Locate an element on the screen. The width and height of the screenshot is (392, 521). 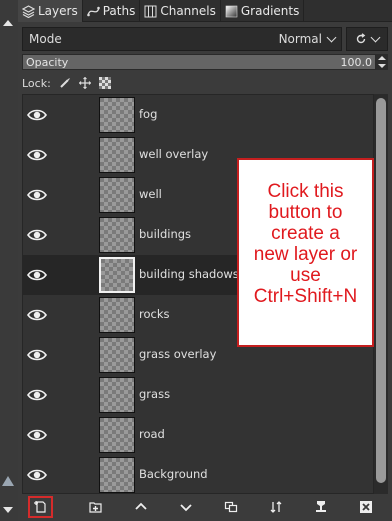
dock-arrow-icon is located at coordinates (8, 481).